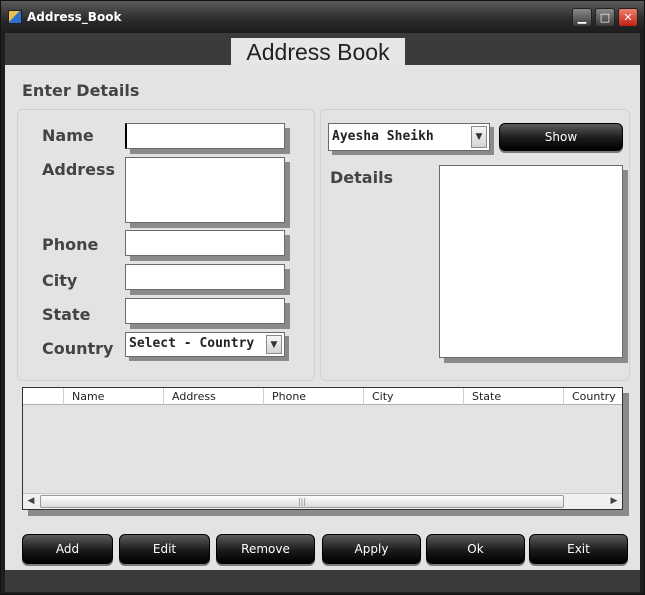  Describe the element at coordinates (164, 549) in the screenshot. I see `edit-button: Edit` at that location.